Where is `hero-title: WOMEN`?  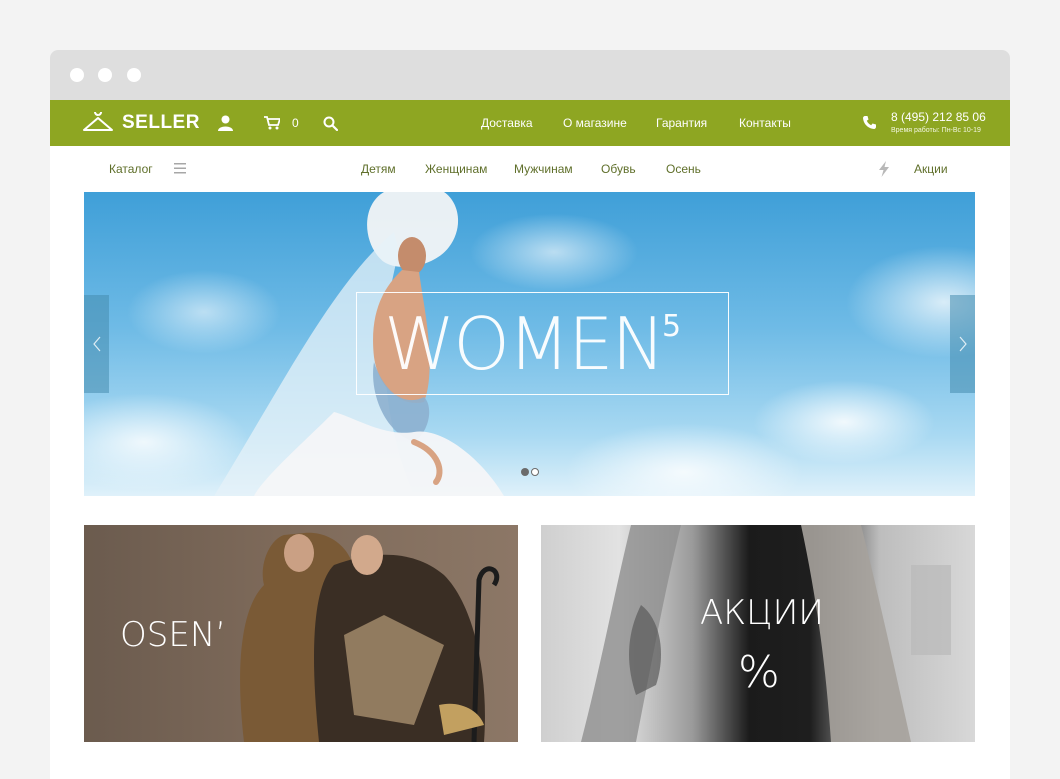 hero-title: WOMEN is located at coordinates (524, 344).